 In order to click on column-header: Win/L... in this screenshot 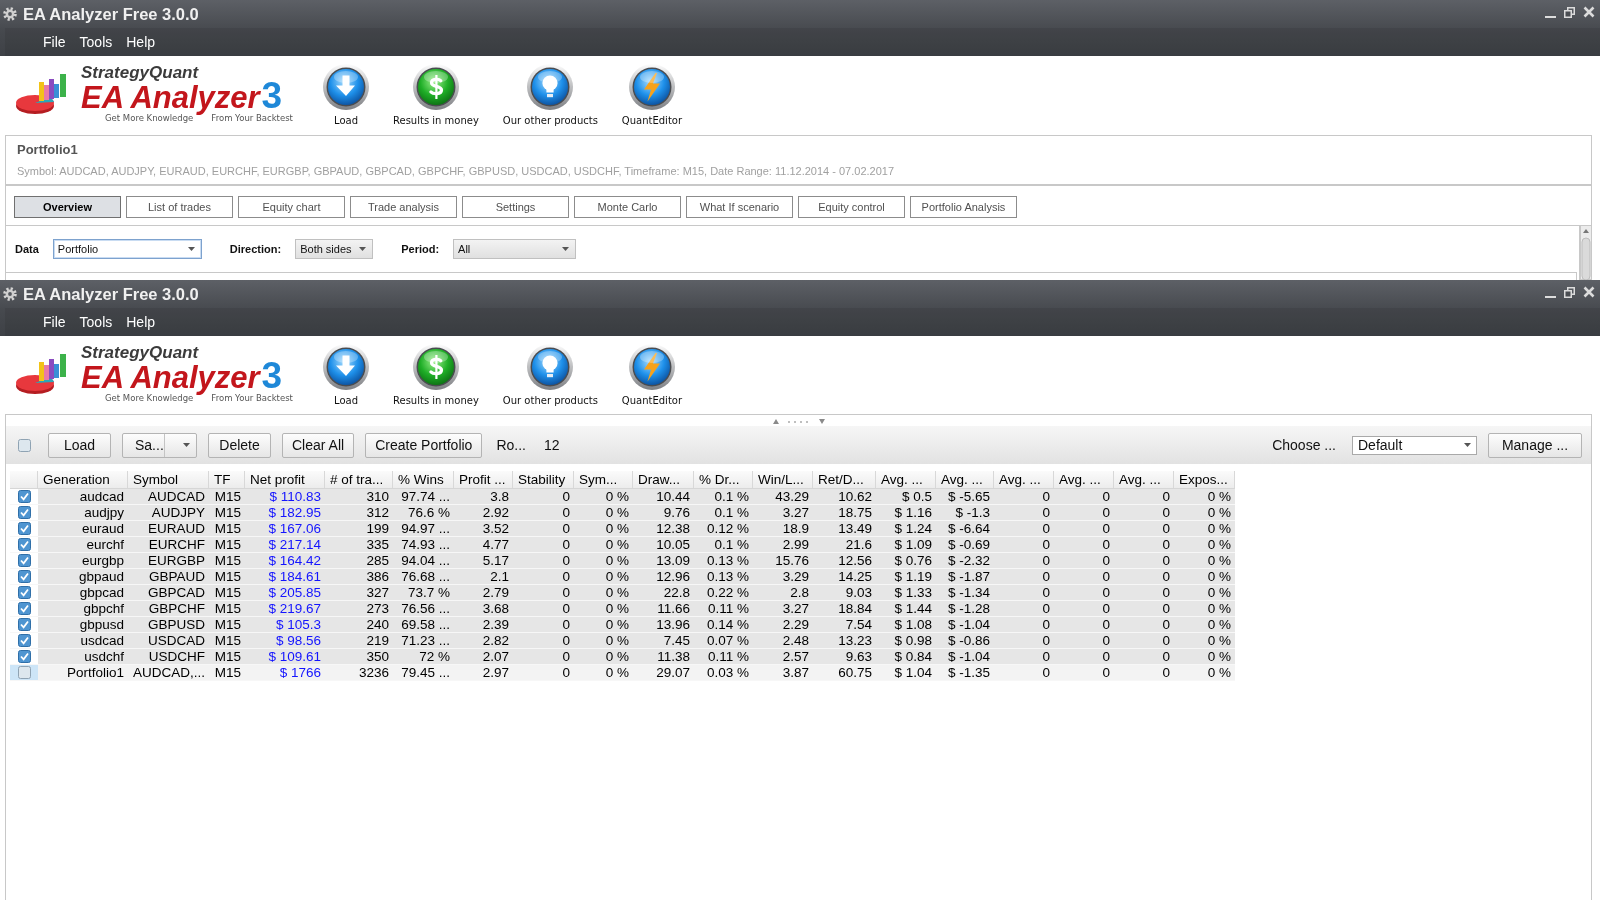, I will do `click(783, 479)`.